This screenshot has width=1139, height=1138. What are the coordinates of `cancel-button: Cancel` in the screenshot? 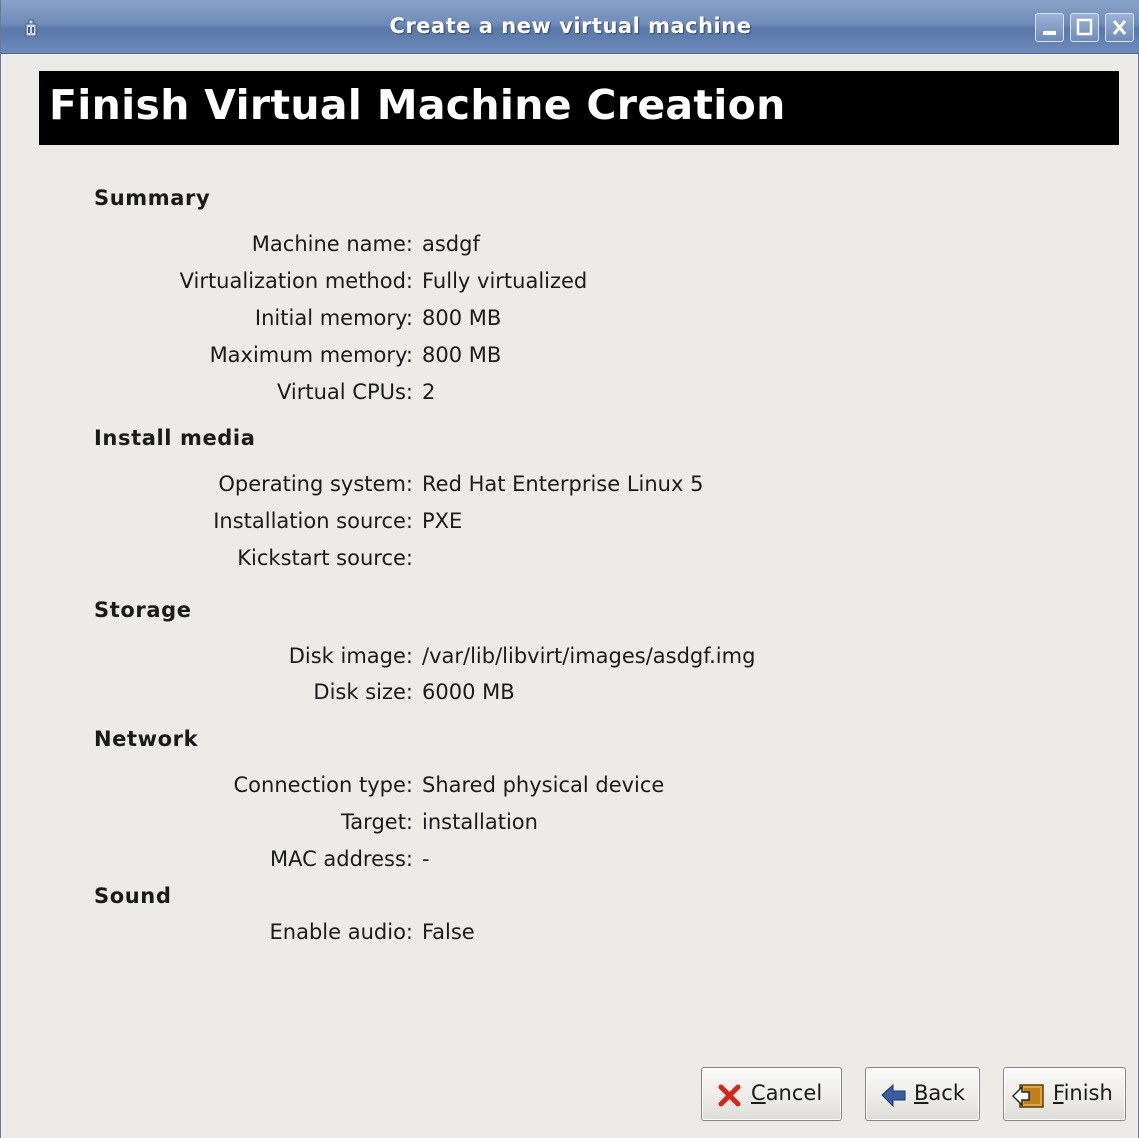 It's located at (771, 1094).